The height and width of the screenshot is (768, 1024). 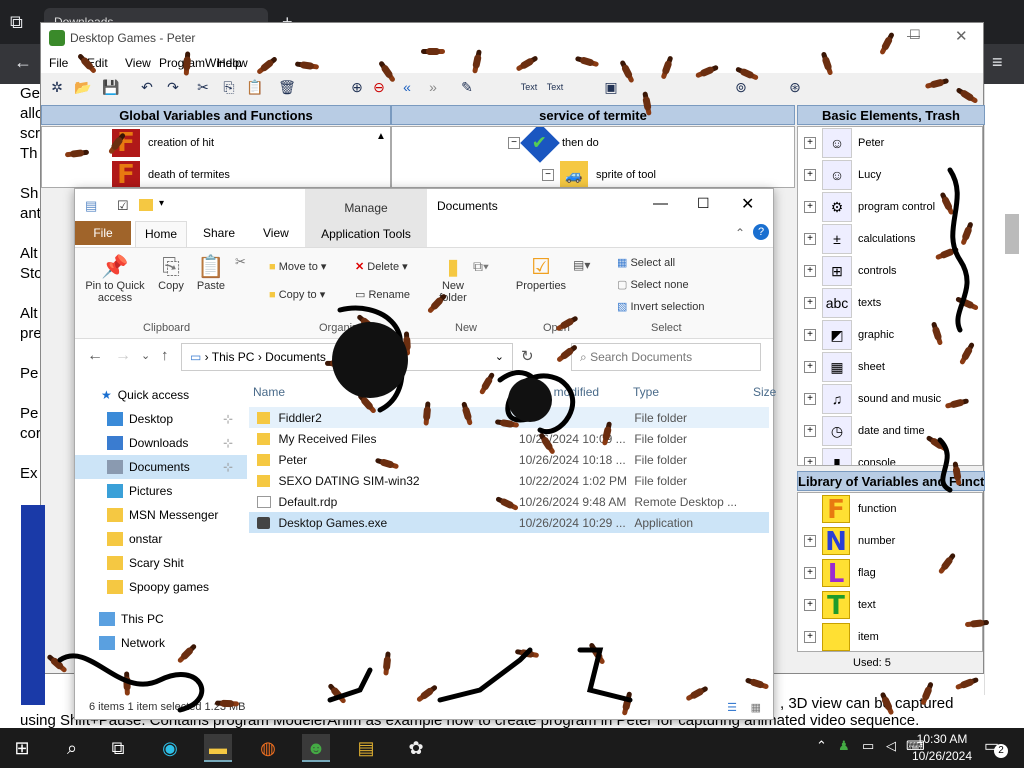 I want to click on basic-item: + ◩ graphic, so click(x=890, y=335).